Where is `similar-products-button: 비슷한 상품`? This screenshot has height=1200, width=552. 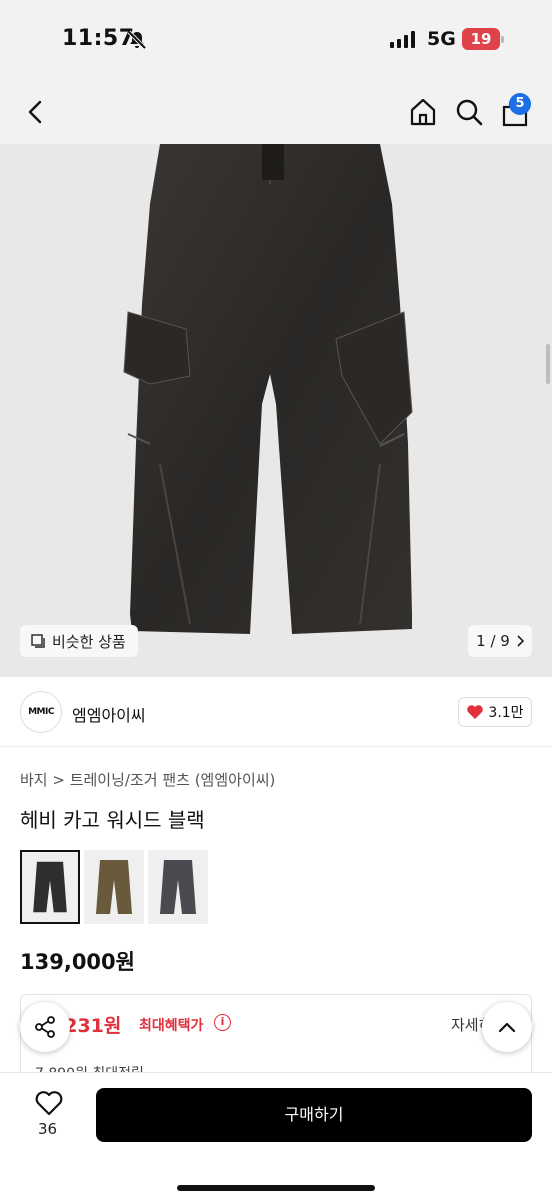 similar-products-button: 비슷한 상품 is located at coordinates (79, 641).